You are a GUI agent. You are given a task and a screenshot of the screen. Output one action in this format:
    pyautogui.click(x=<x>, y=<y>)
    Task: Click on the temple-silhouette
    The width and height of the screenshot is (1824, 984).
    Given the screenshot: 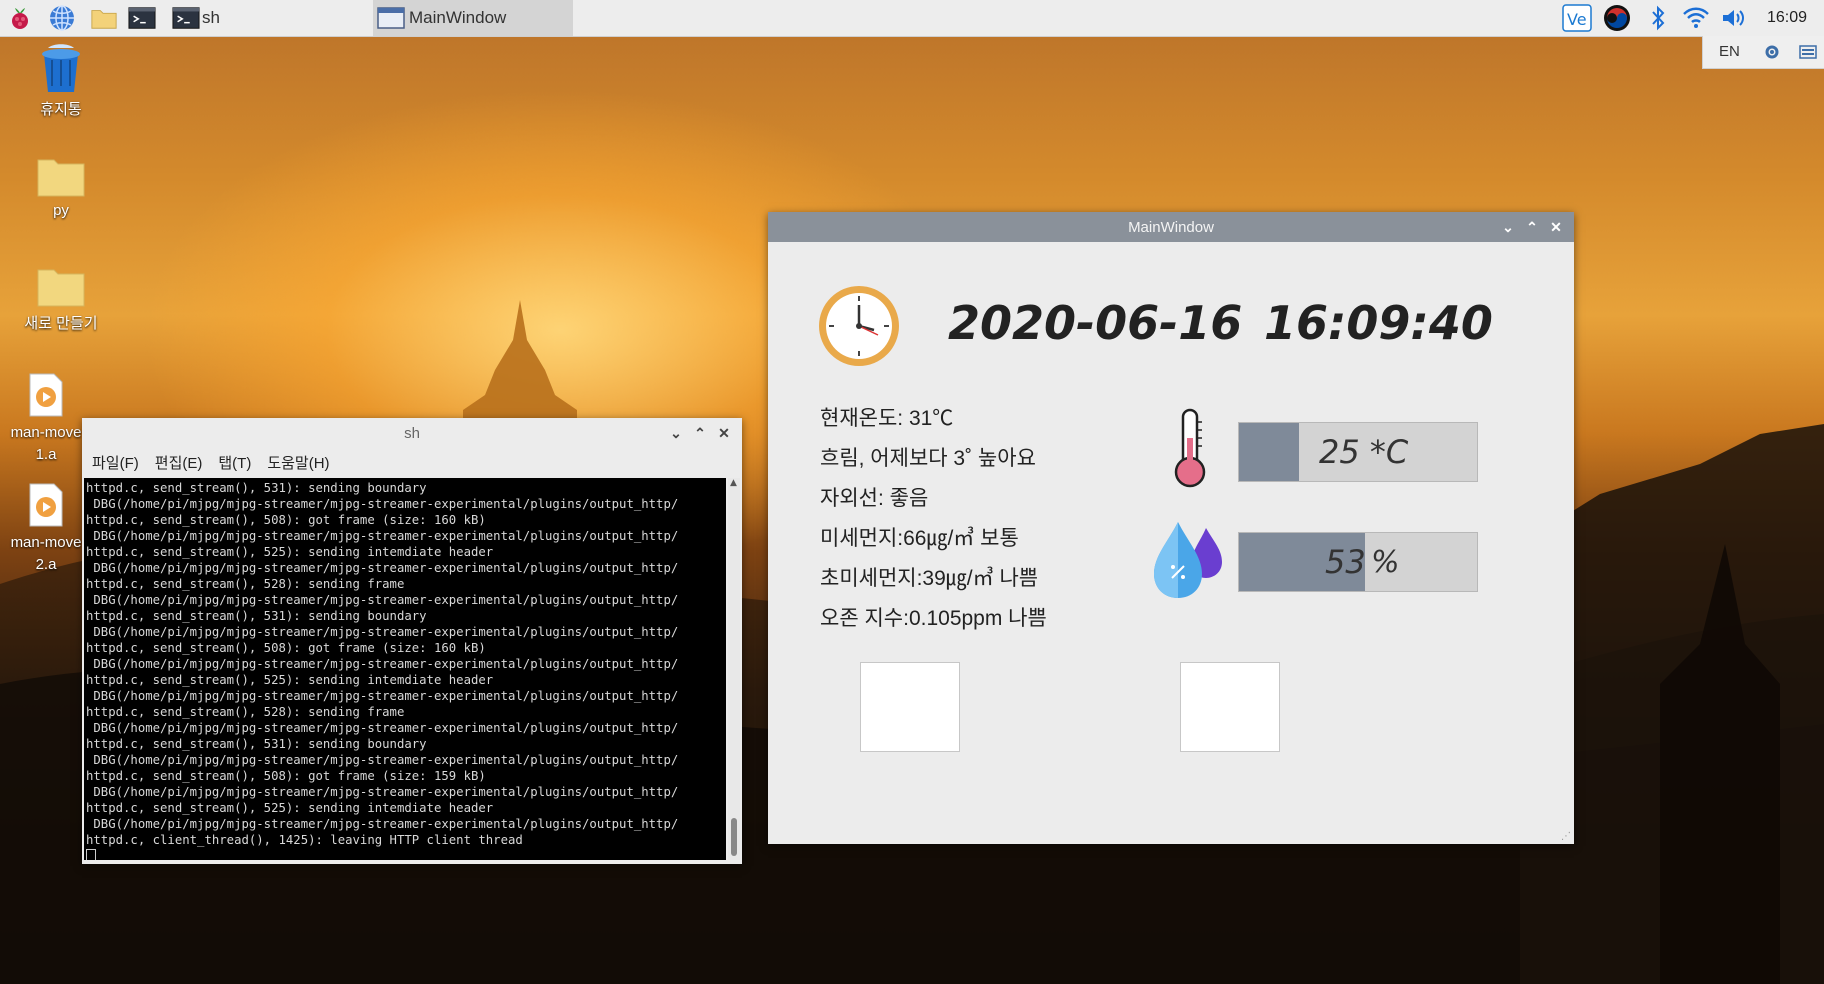 What is the action you would take?
    pyautogui.click(x=520, y=365)
    